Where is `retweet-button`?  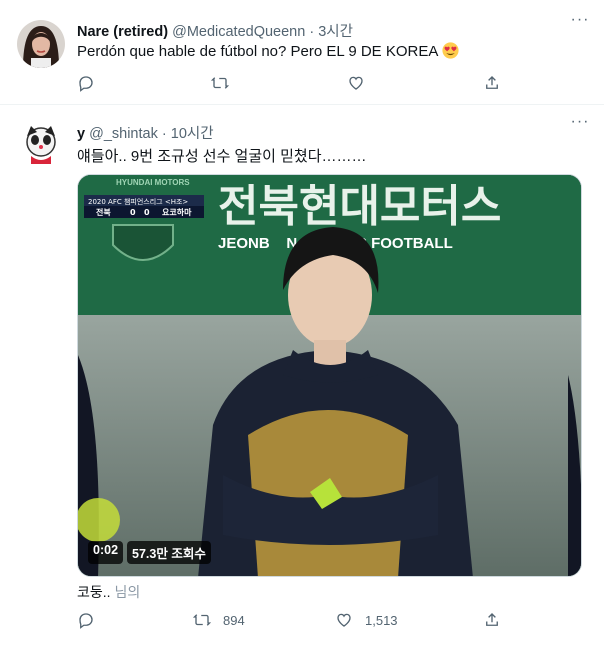
retweet-button is located at coordinates (220, 83).